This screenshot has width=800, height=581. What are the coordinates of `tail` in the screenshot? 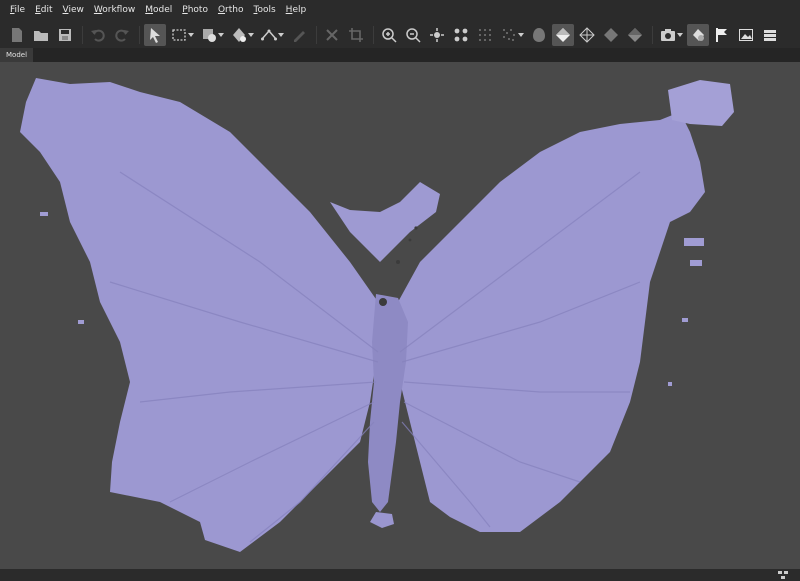 It's located at (382, 520).